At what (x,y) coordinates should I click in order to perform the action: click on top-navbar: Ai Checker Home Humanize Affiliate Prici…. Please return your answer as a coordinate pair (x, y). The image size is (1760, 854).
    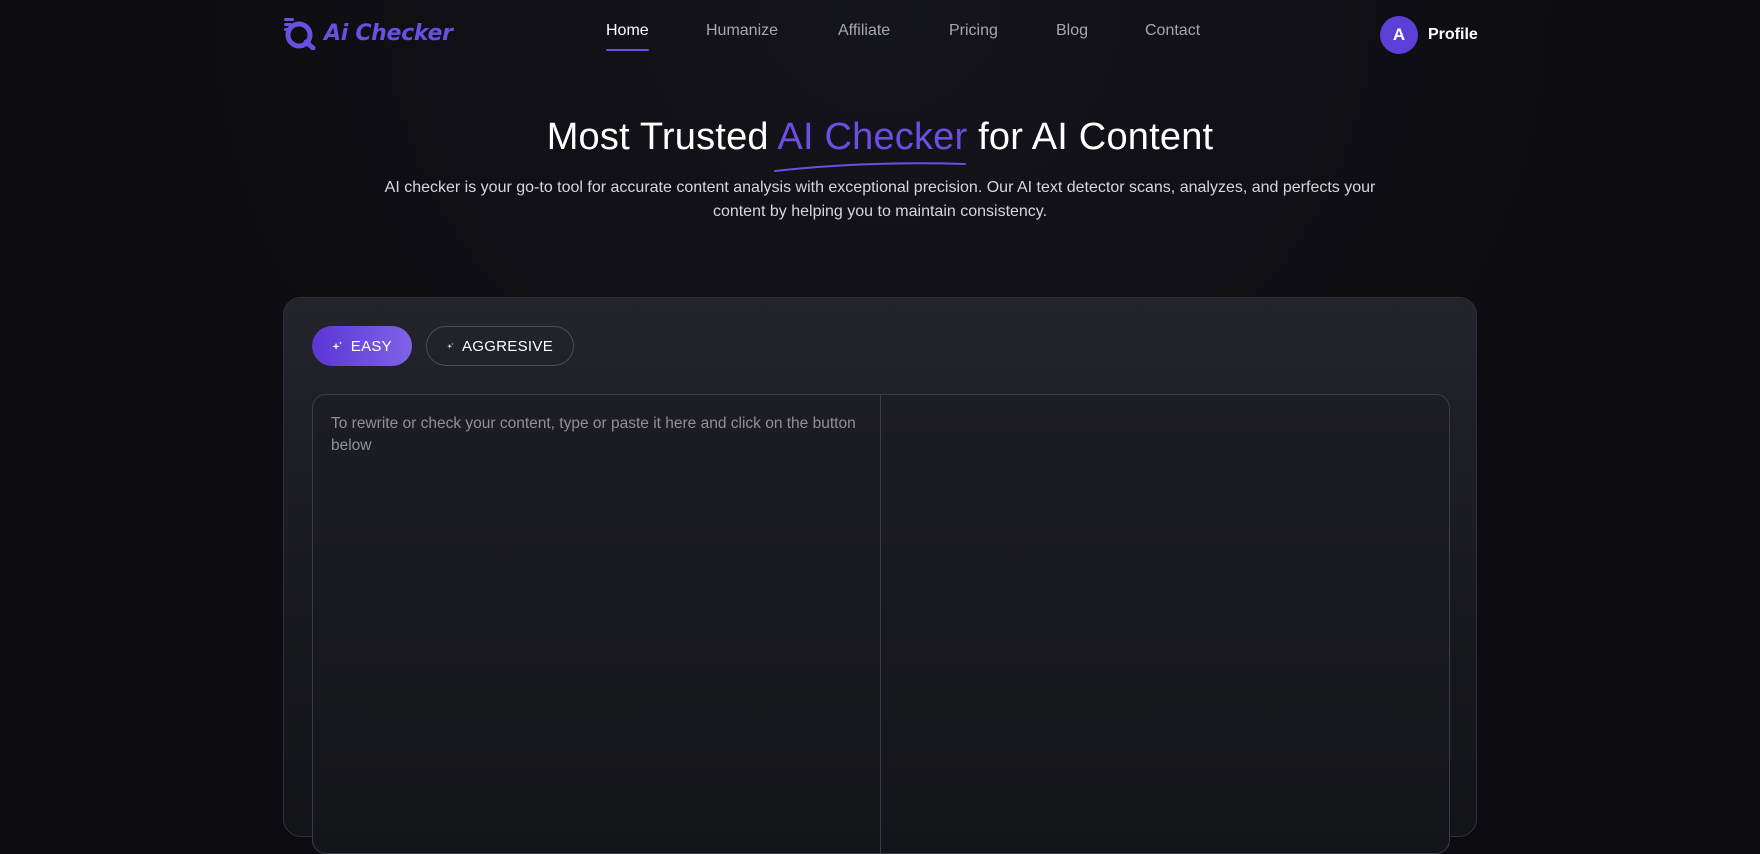
    Looking at the image, I should click on (880, 36).